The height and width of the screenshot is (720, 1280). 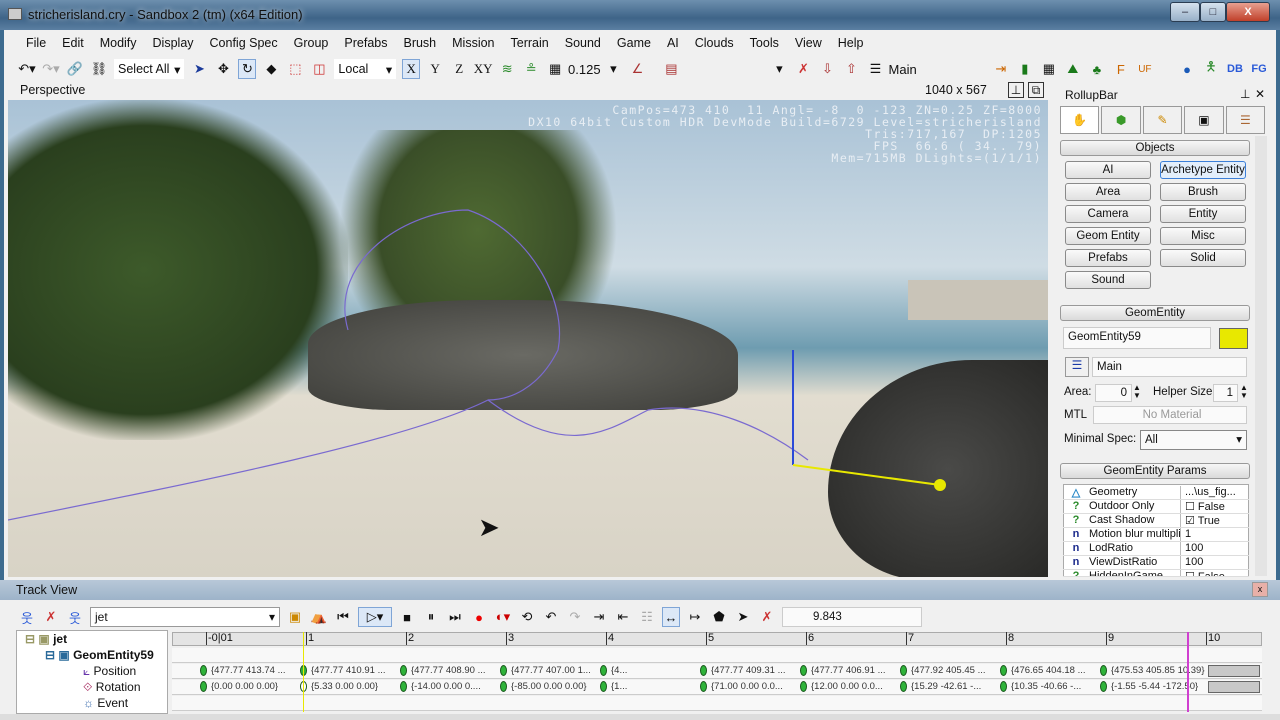 I want to click on goto-icon: ⇥, so click(x=1001, y=69).